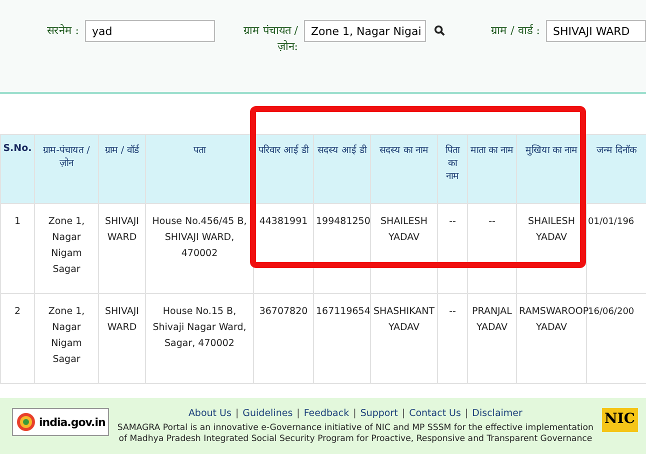  What do you see at coordinates (616, 169) in the screenshot?
I see `column-header: जन्म दिनॉक` at bounding box center [616, 169].